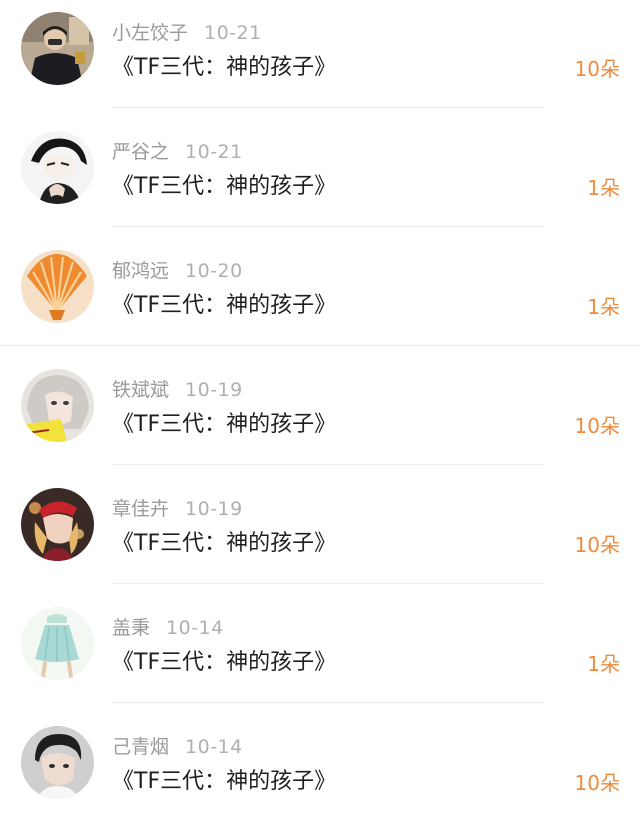  I want to click on user-name: 盖秉, so click(131, 628).